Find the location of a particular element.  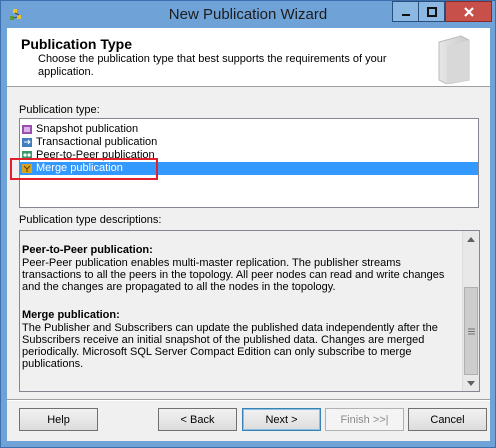

snapshot-publication-icon is located at coordinates (27, 129).